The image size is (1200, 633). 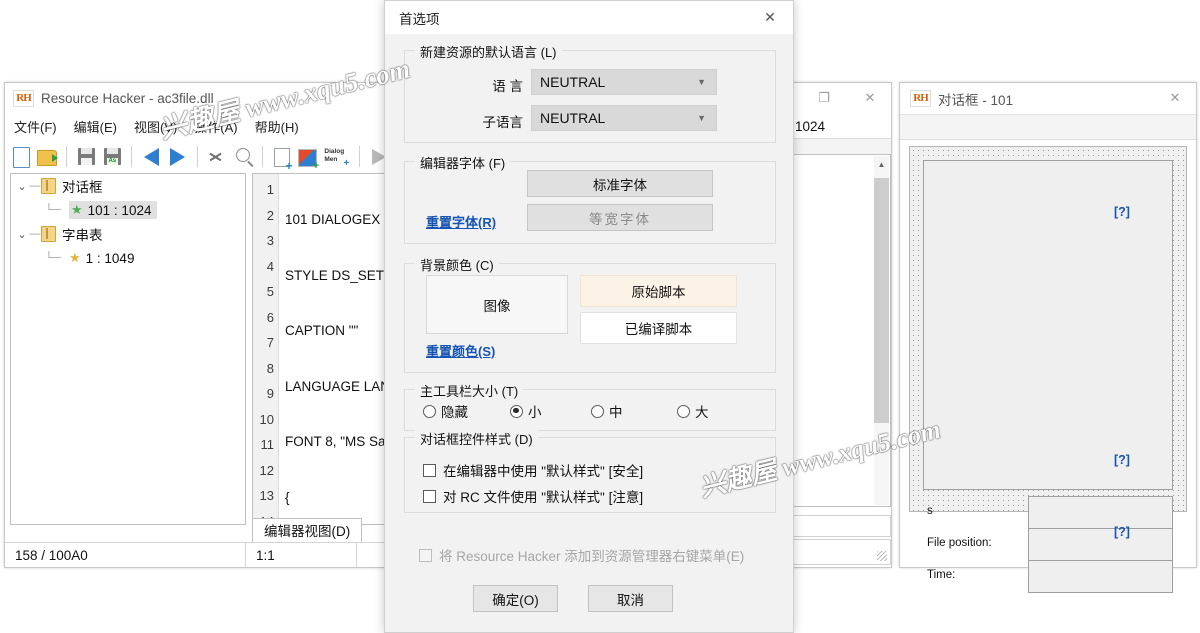 I want to click on editor-tab-bar: 编辑器视图(D), so click(x=307, y=530).